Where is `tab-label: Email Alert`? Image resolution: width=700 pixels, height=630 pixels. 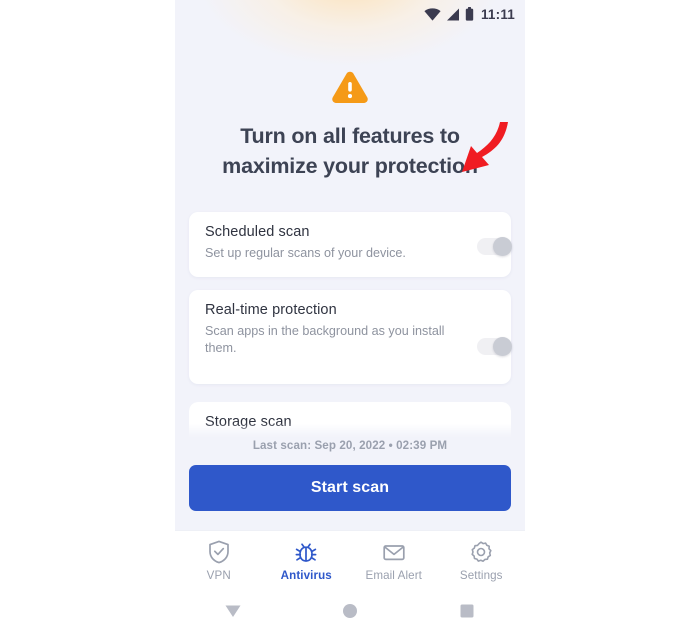
tab-label: Email Alert is located at coordinates (393, 575).